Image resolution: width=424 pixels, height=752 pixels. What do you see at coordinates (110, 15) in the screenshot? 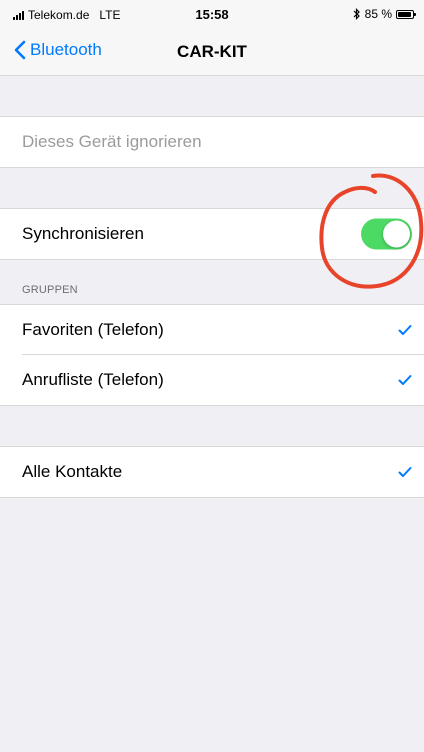
I see `network-type: LTE` at bounding box center [110, 15].